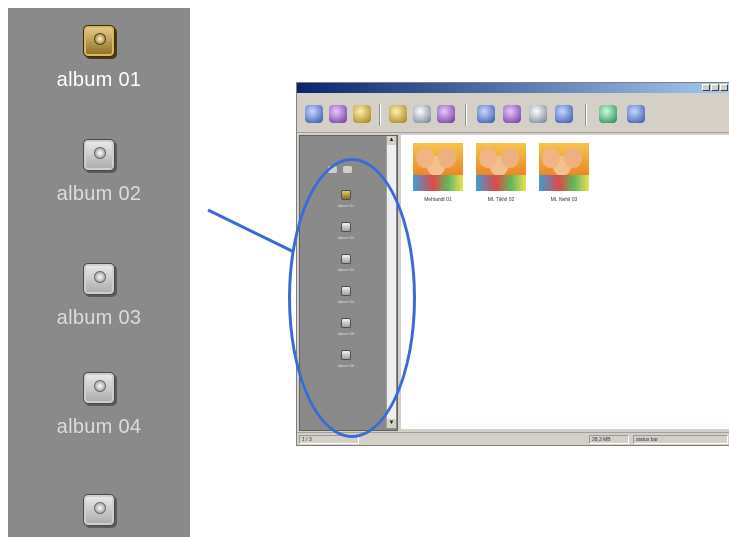  Describe the element at coordinates (391, 423) in the screenshot. I see `scroll-down-icon: ▼` at that location.